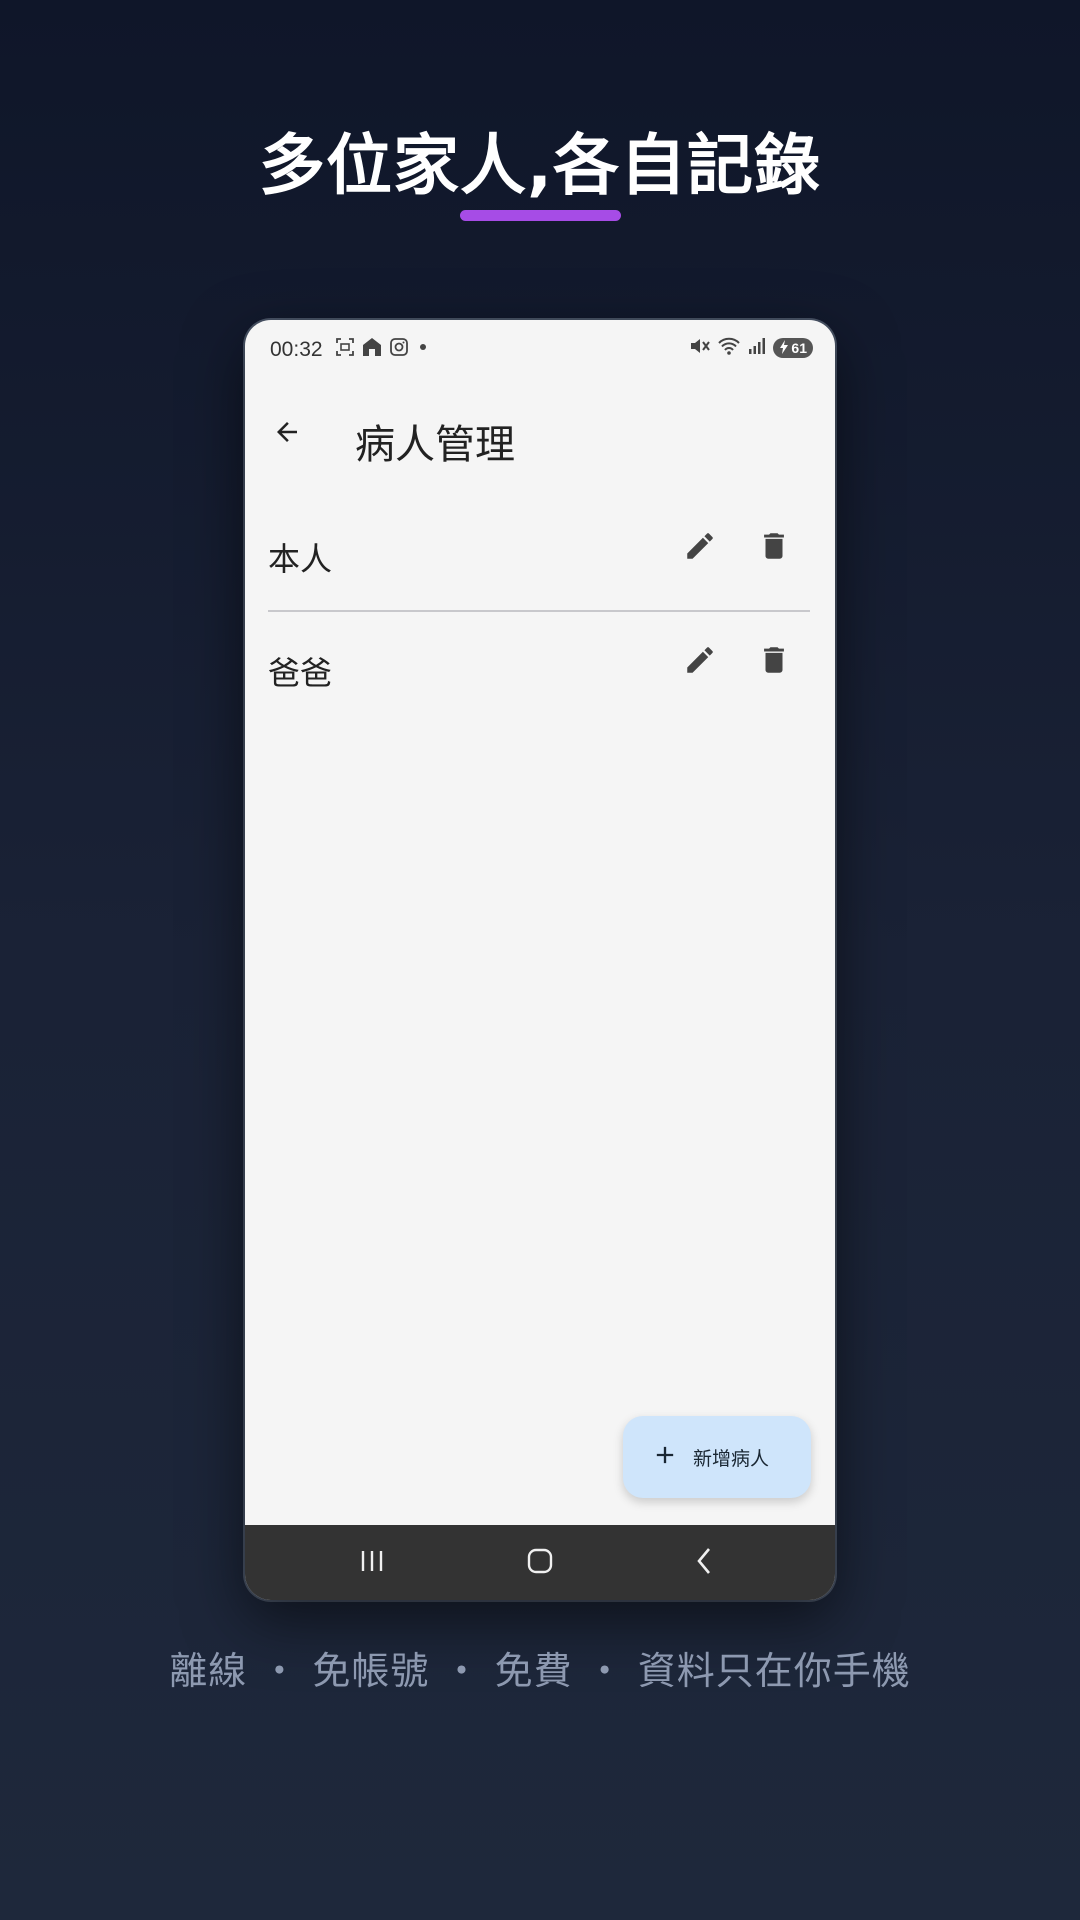 This screenshot has width=1080, height=1920. I want to click on system-back-button, so click(704, 1563).